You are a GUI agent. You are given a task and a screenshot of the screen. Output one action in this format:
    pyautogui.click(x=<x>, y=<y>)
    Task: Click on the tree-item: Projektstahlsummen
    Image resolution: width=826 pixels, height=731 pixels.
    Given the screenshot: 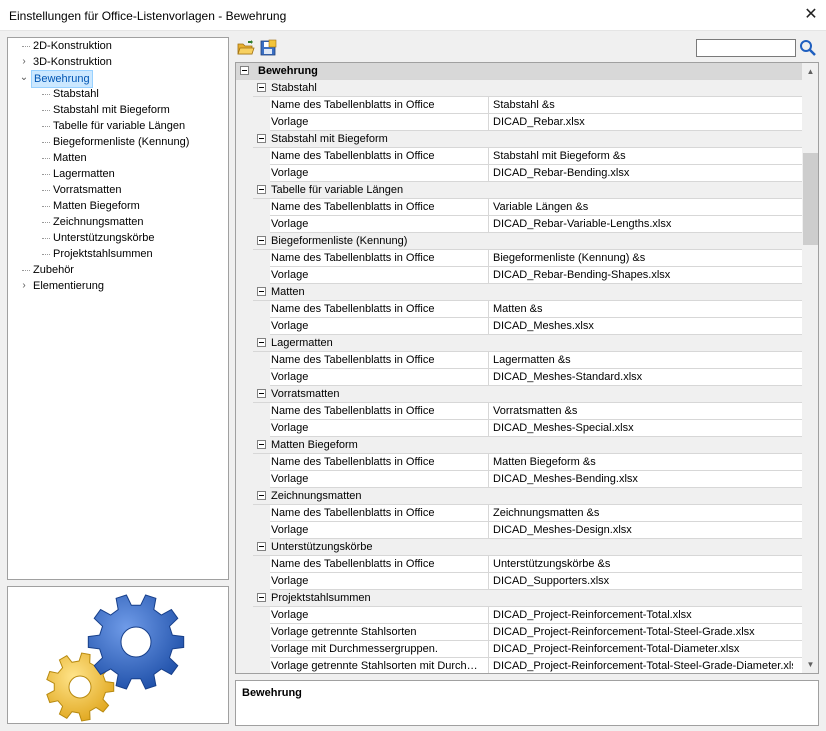 What is the action you would take?
    pyautogui.click(x=118, y=254)
    